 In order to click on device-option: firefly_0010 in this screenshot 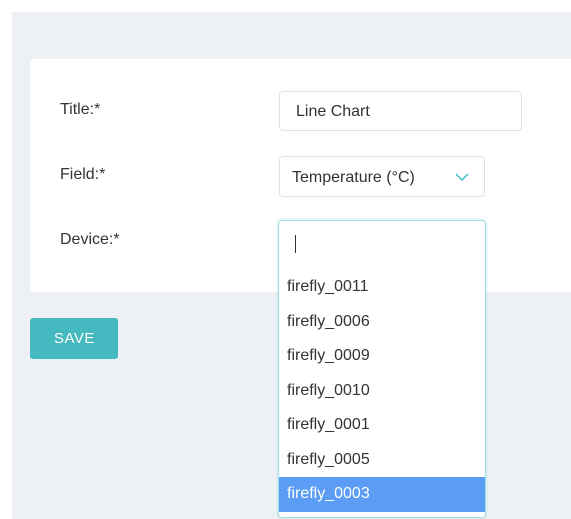, I will do `click(382, 391)`.